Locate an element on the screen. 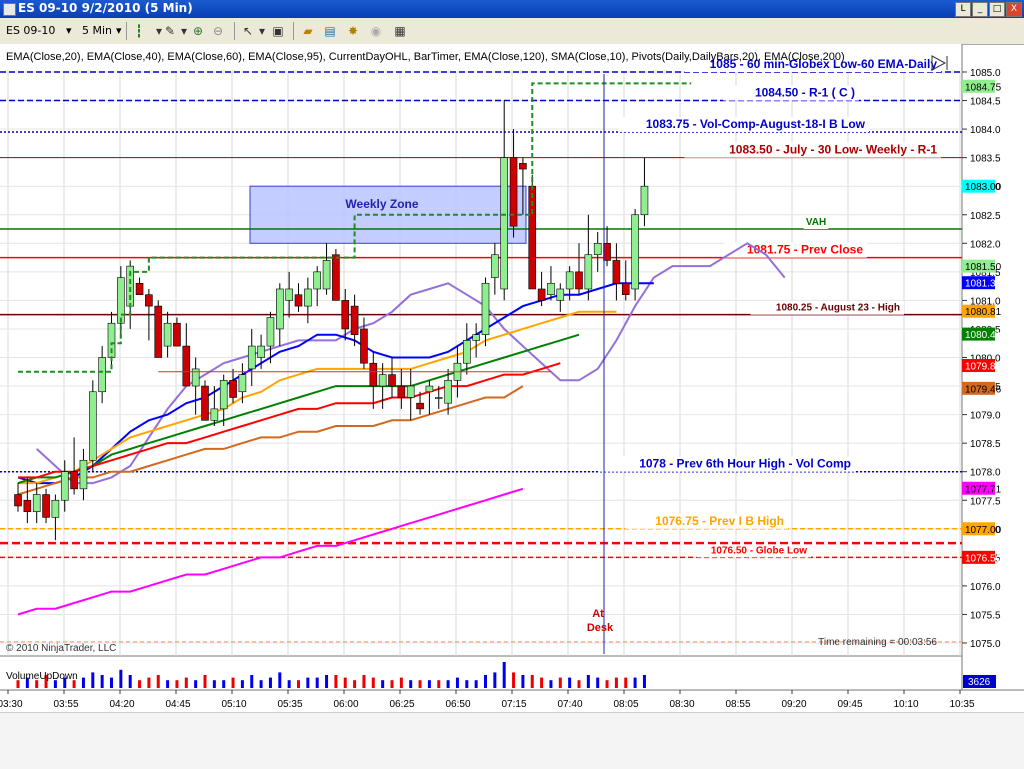 The width and height of the screenshot is (1024, 769). x-tick-label: 08:55 is located at coordinates (737, 704).